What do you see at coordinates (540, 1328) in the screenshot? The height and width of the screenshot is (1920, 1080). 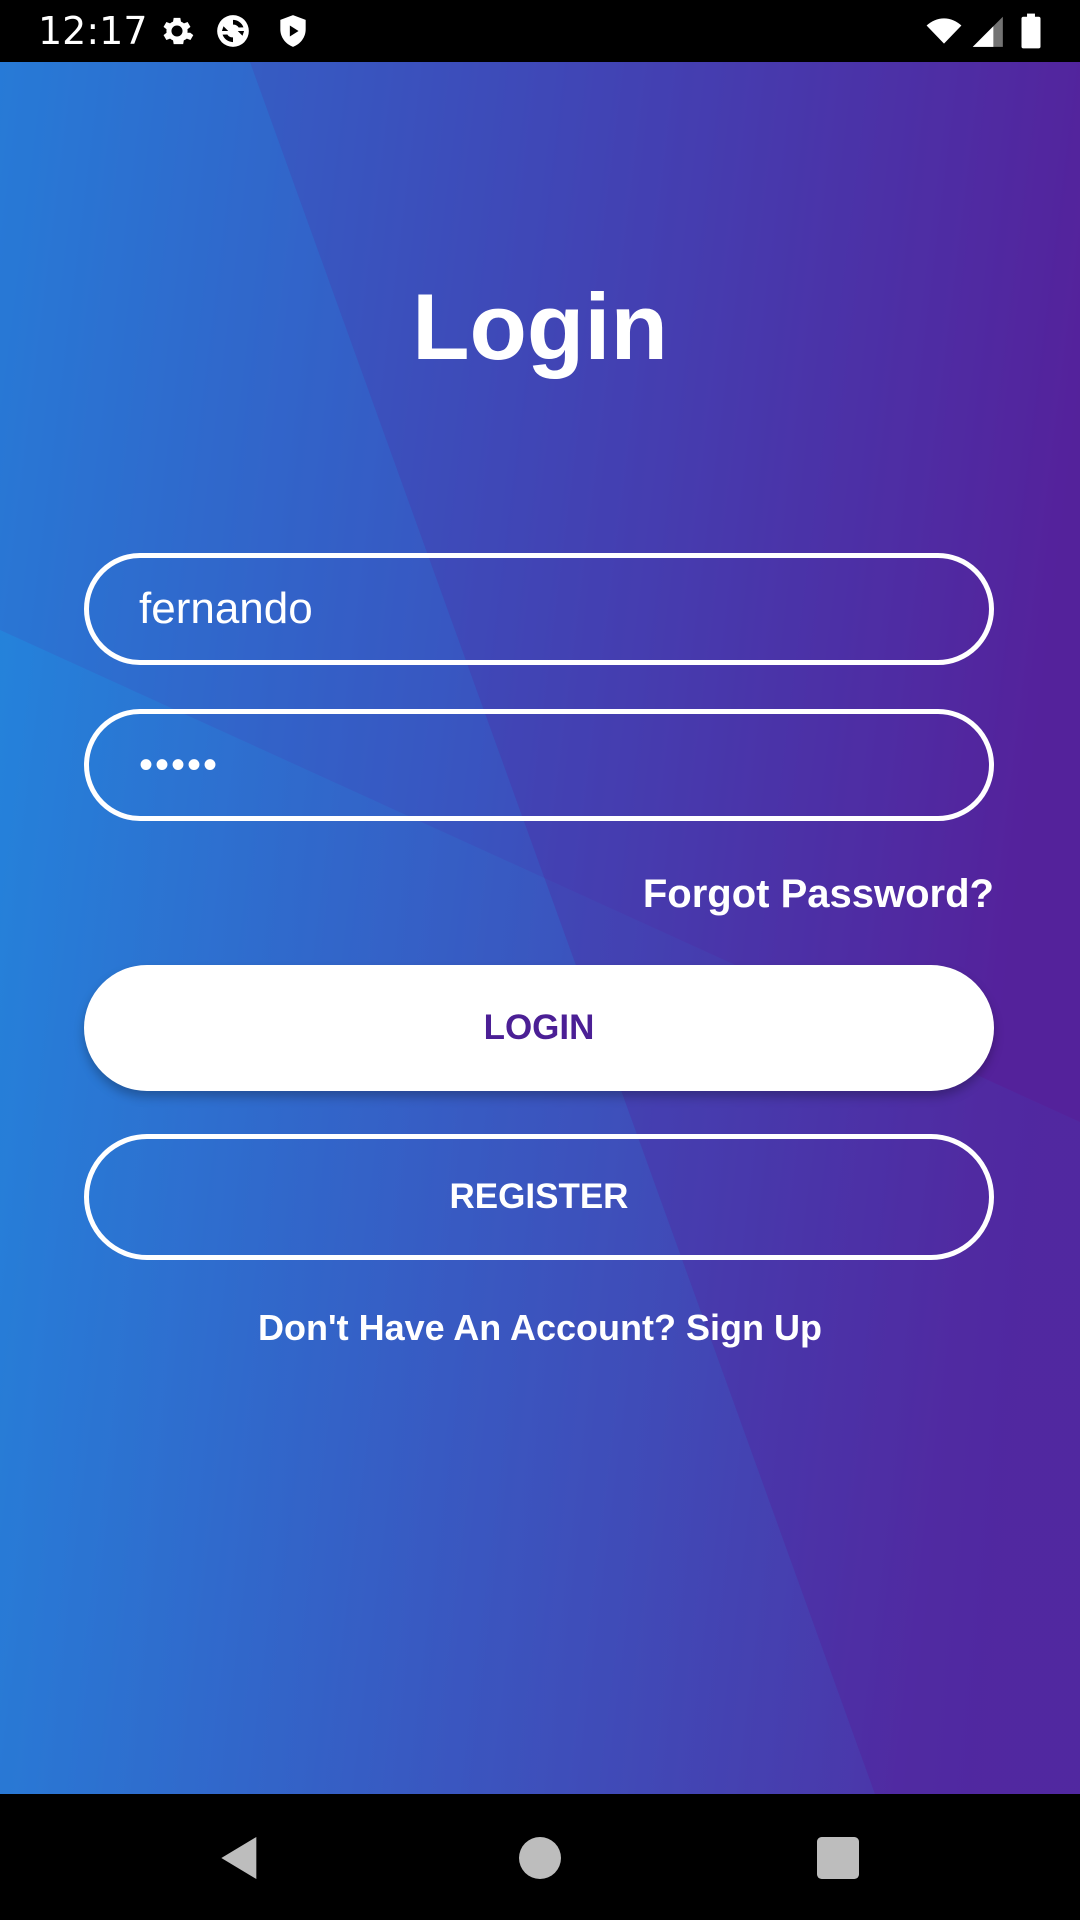 I see `signup-link: Don't Have An Account? Sign Up` at bounding box center [540, 1328].